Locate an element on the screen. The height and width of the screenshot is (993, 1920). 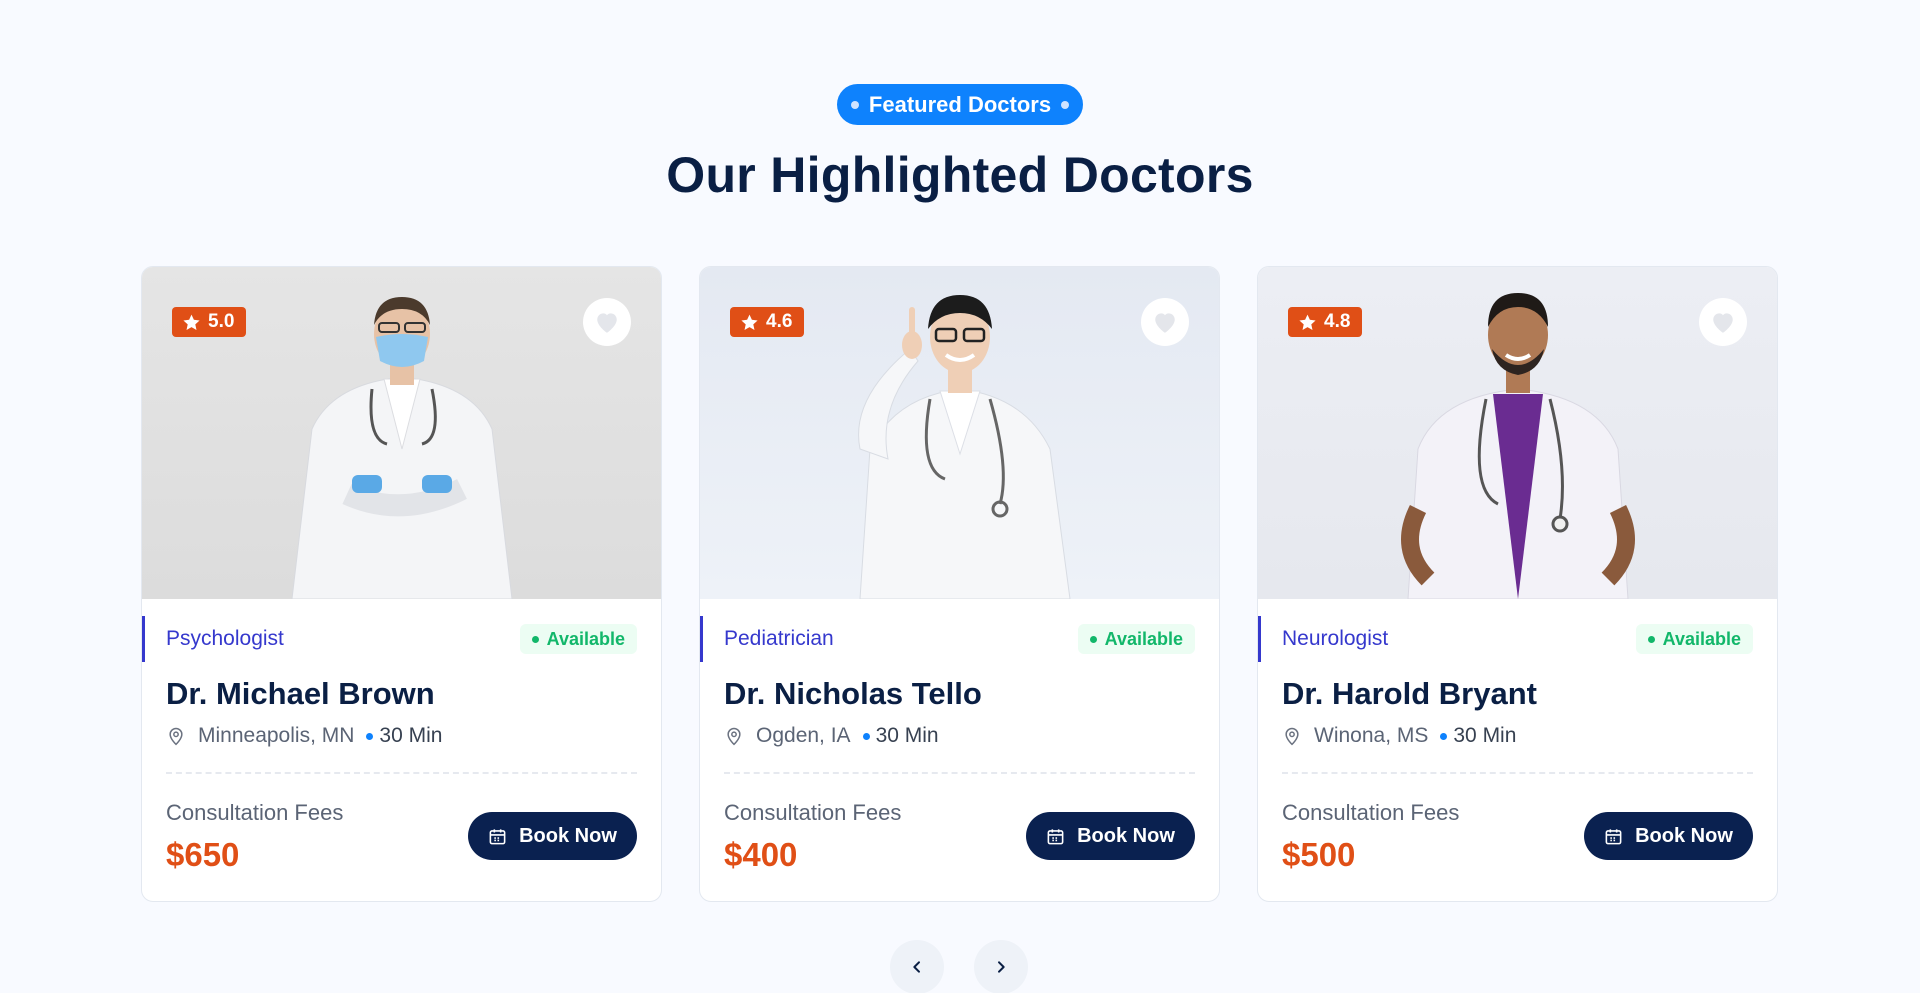
badge-label: Featured Doctors is located at coordinates (960, 104).